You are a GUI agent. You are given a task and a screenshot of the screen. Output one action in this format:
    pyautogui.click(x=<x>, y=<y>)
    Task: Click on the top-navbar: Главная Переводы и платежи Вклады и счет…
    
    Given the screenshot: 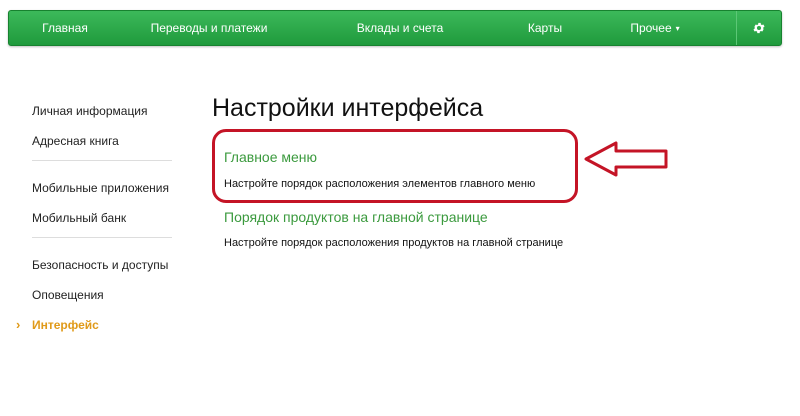 What is the action you would take?
    pyautogui.click(x=395, y=28)
    